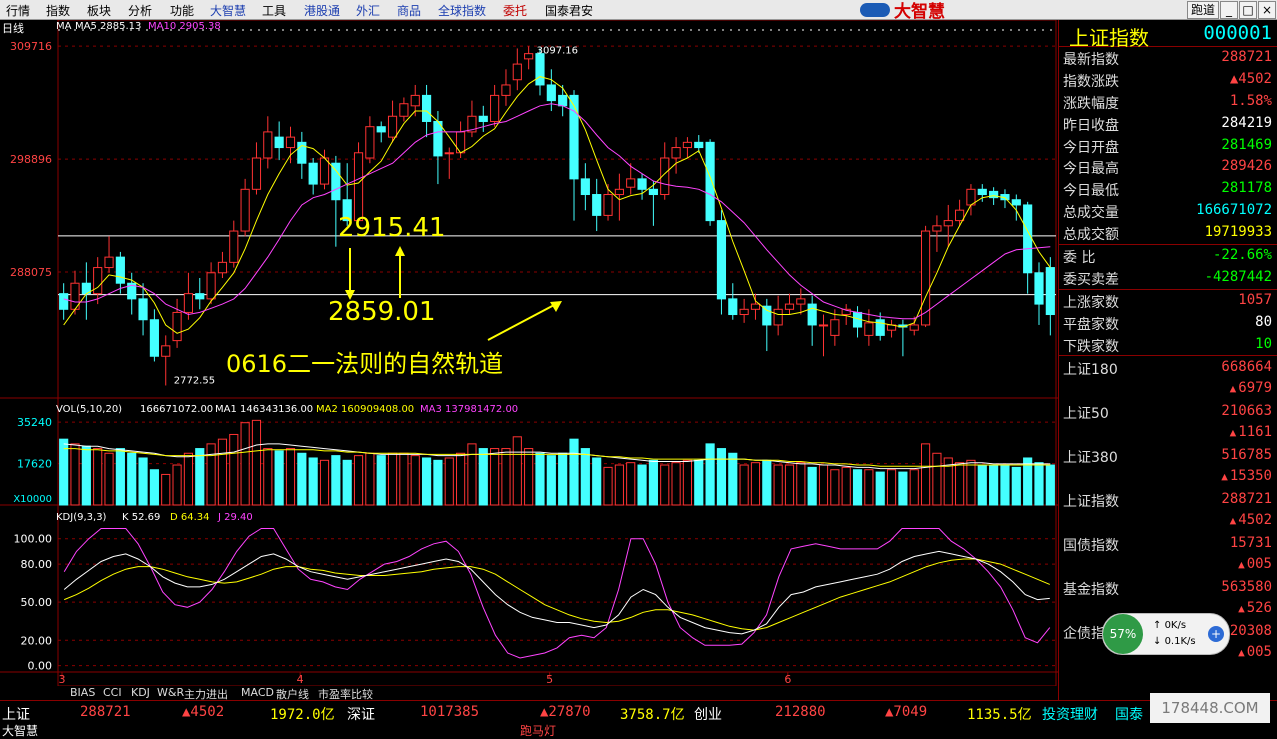 This screenshot has height=739, width=1277. Describe the element at coordinates (170, 692) in the screenshot. I see `indicator-tab-3: W&R` at that location.